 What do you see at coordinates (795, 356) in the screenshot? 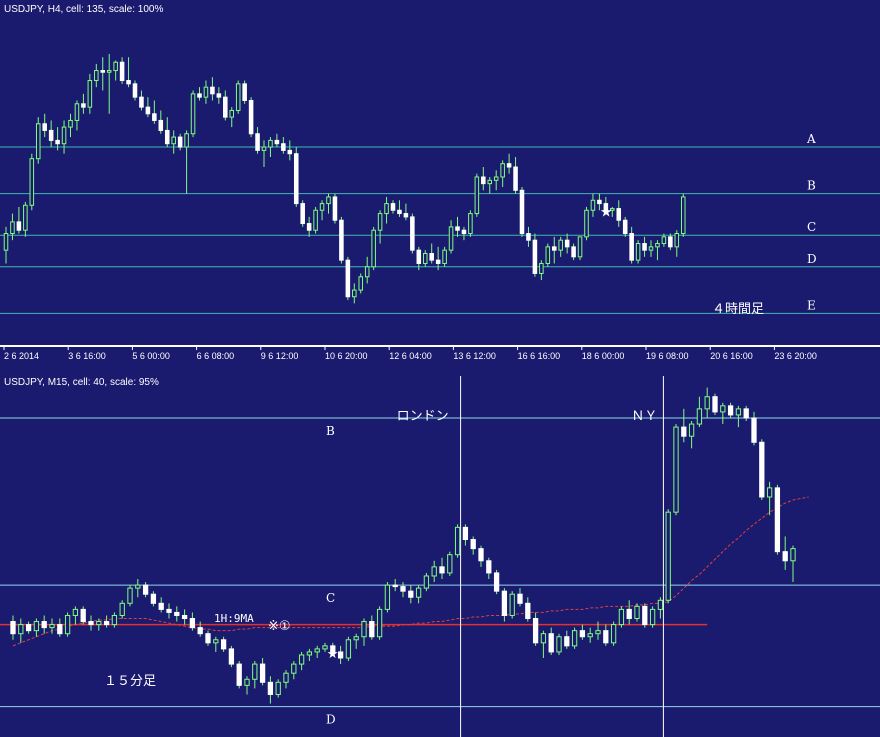
I see `x-tick-label: 23 6 20:00` at bounding box center [795, 356].